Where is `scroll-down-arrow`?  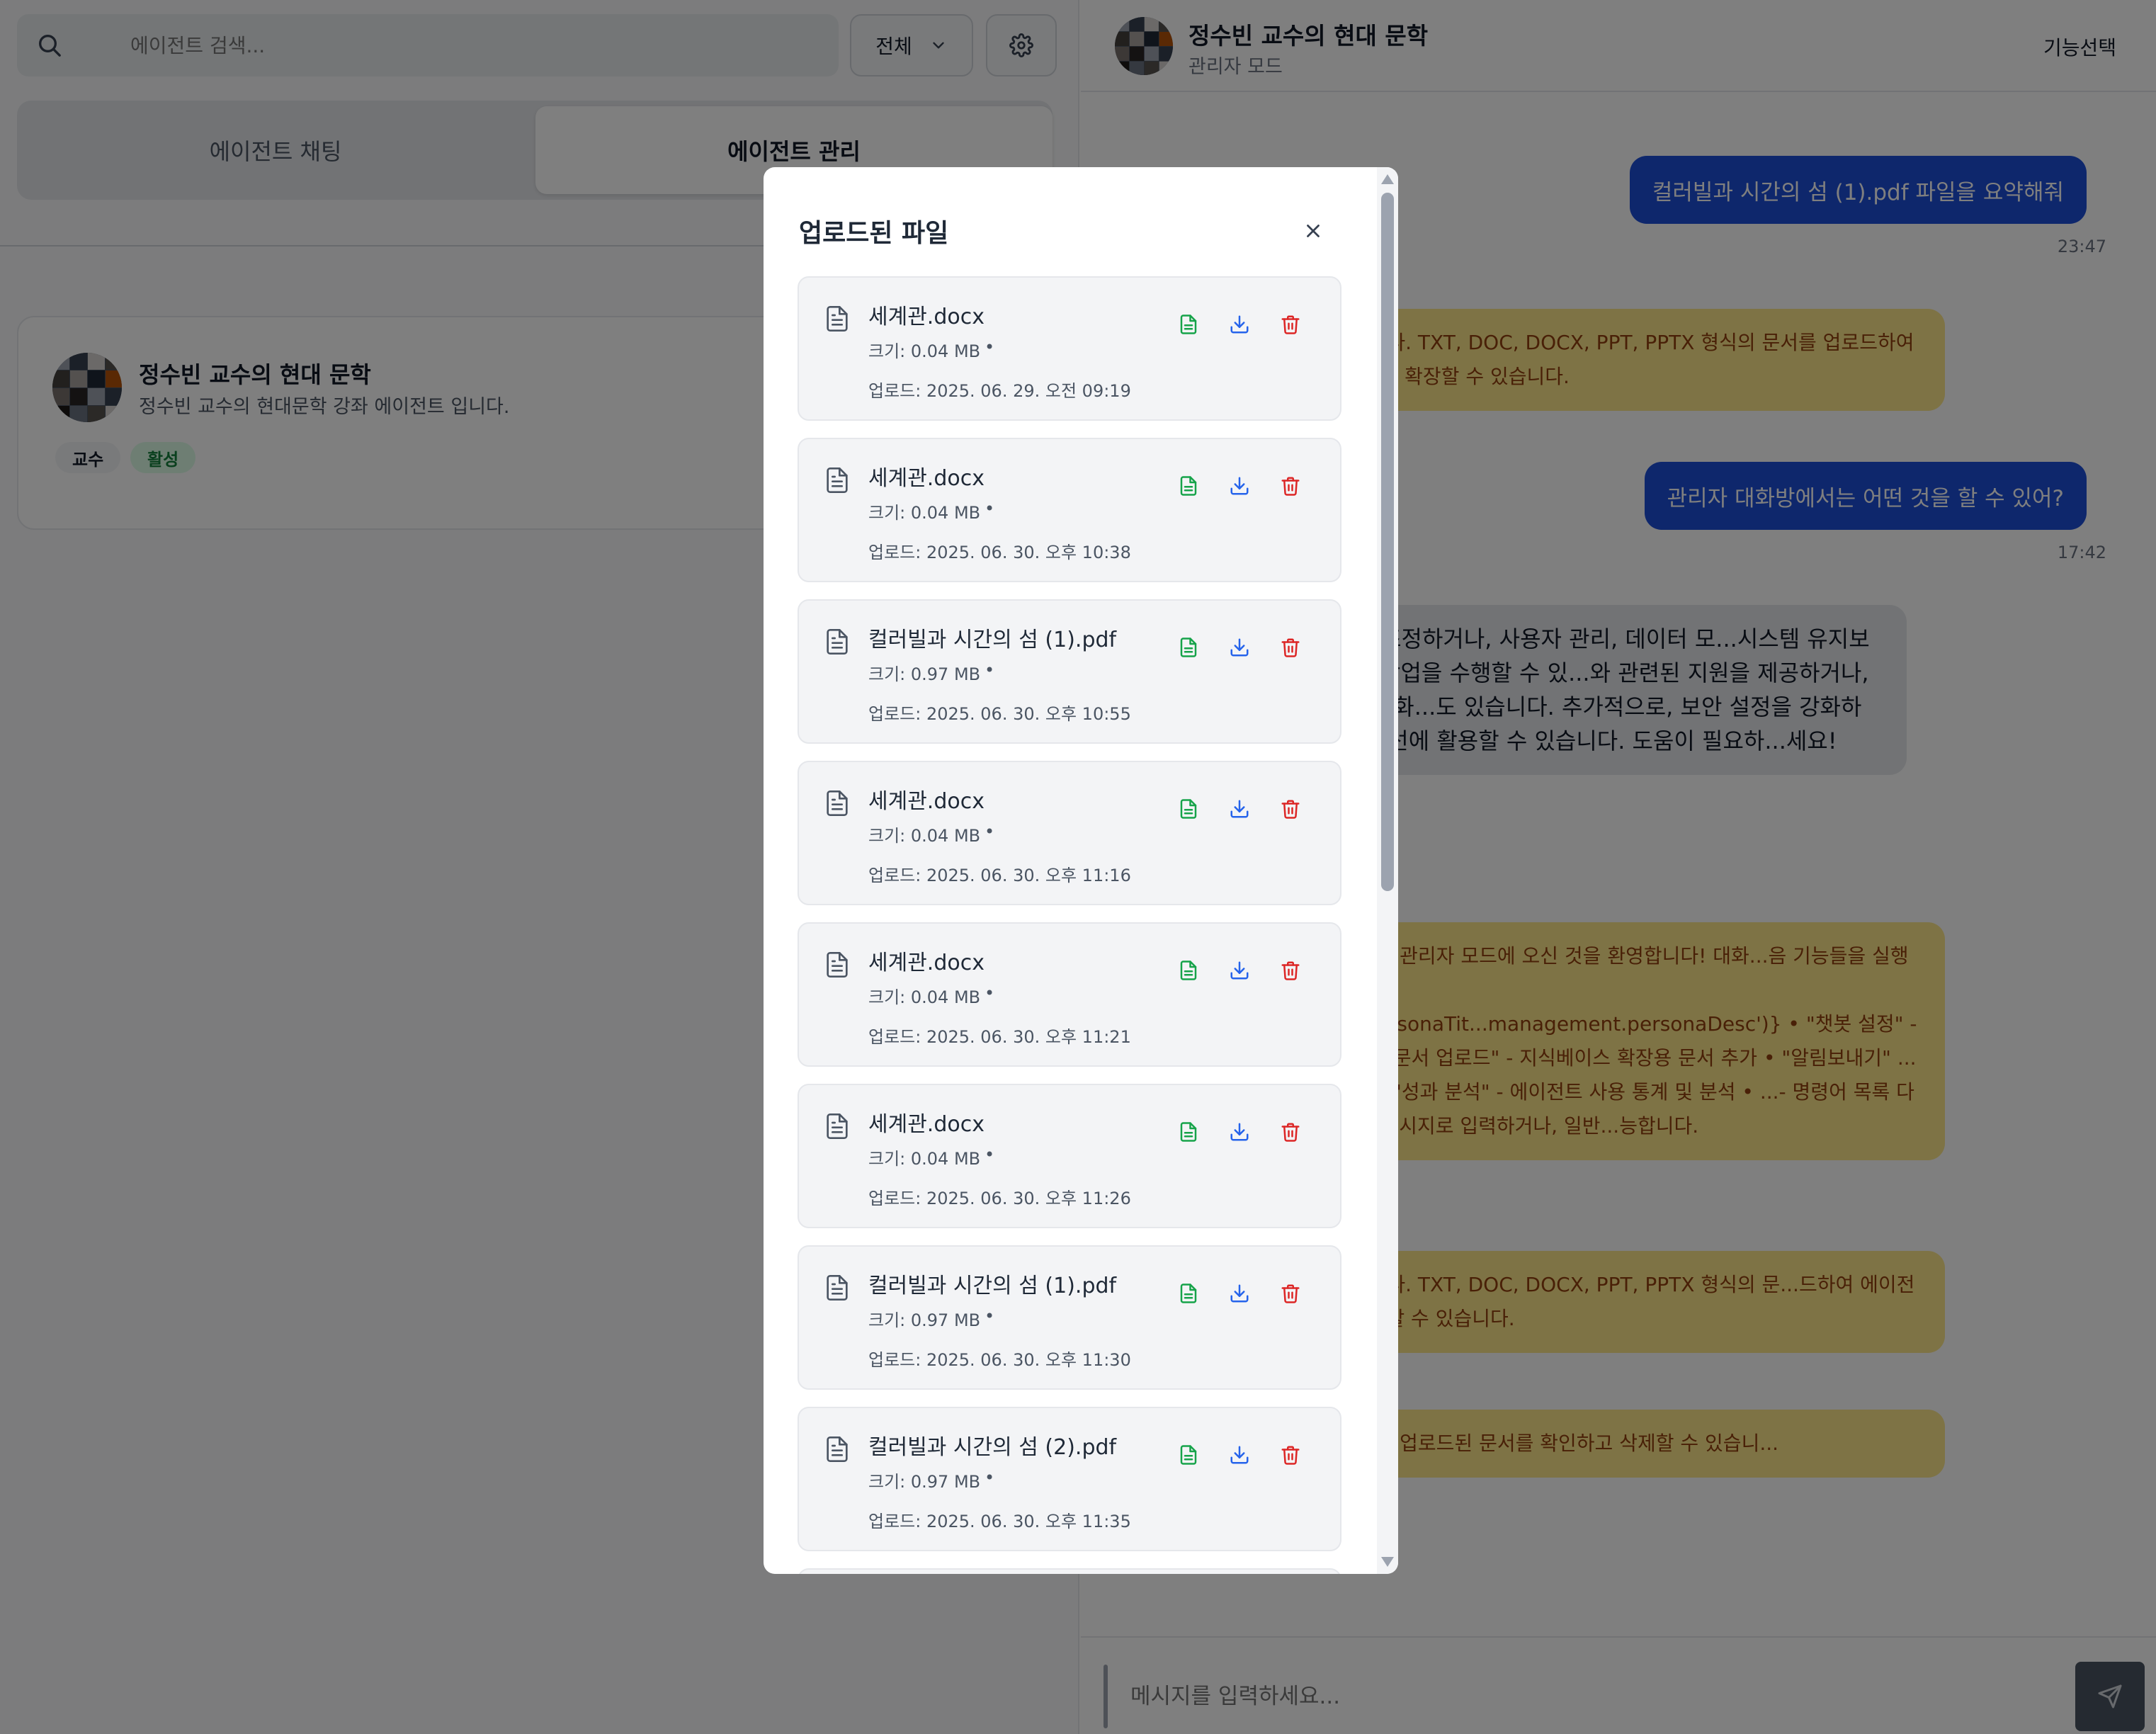
scroll-down-arrow is located at coordinates (1387, 1562).